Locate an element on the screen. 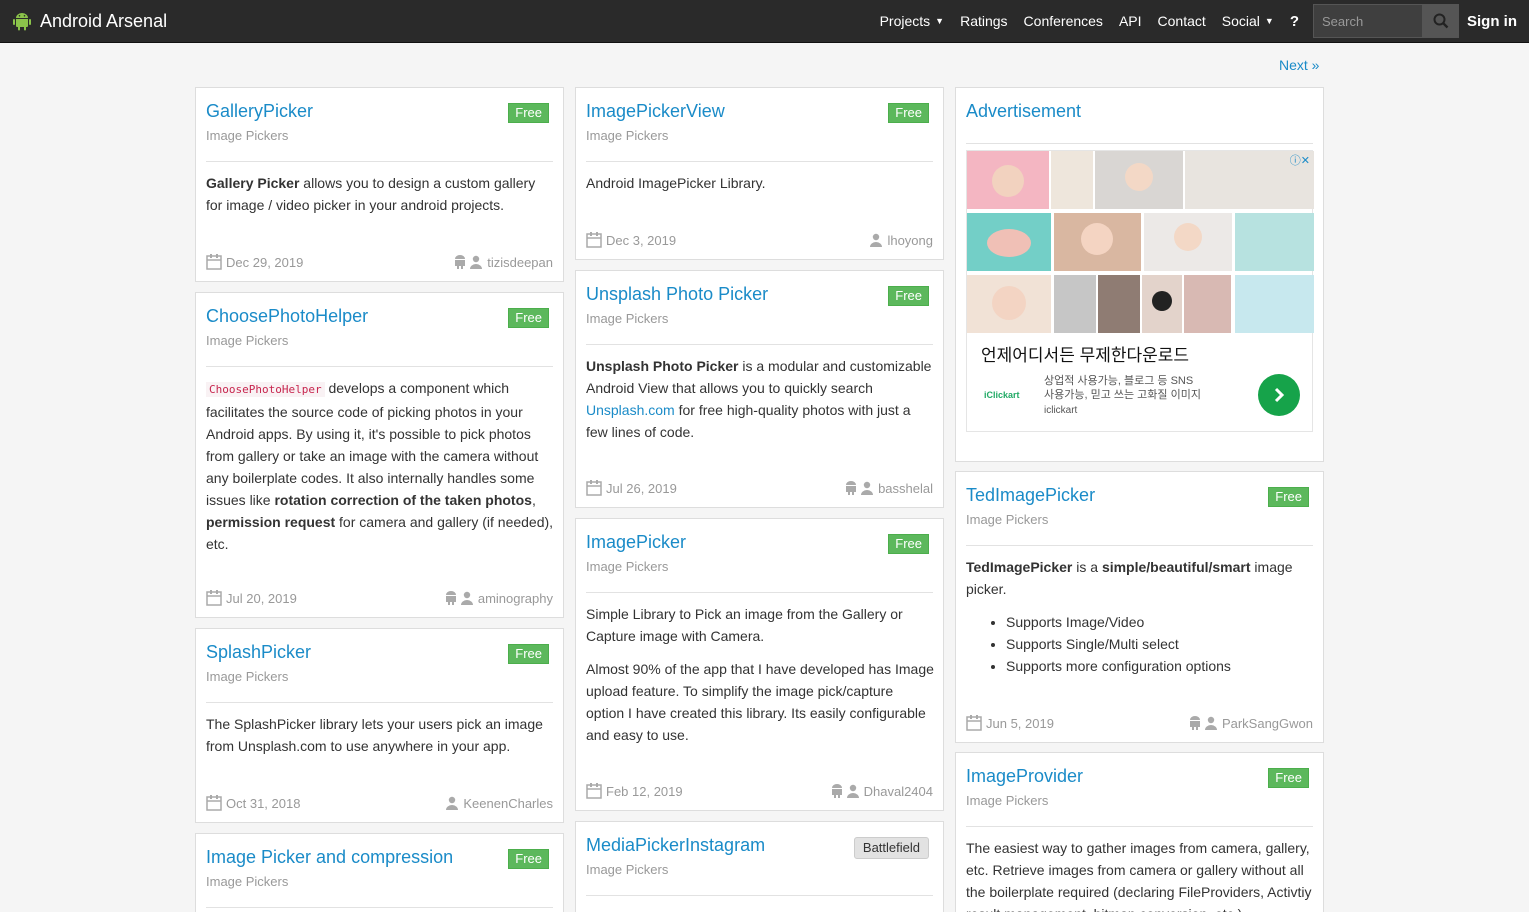 Image resolution: width=1529 pixels, height=912 pixels. ad-logo: iClickart is located at coordinates (1002, 395).